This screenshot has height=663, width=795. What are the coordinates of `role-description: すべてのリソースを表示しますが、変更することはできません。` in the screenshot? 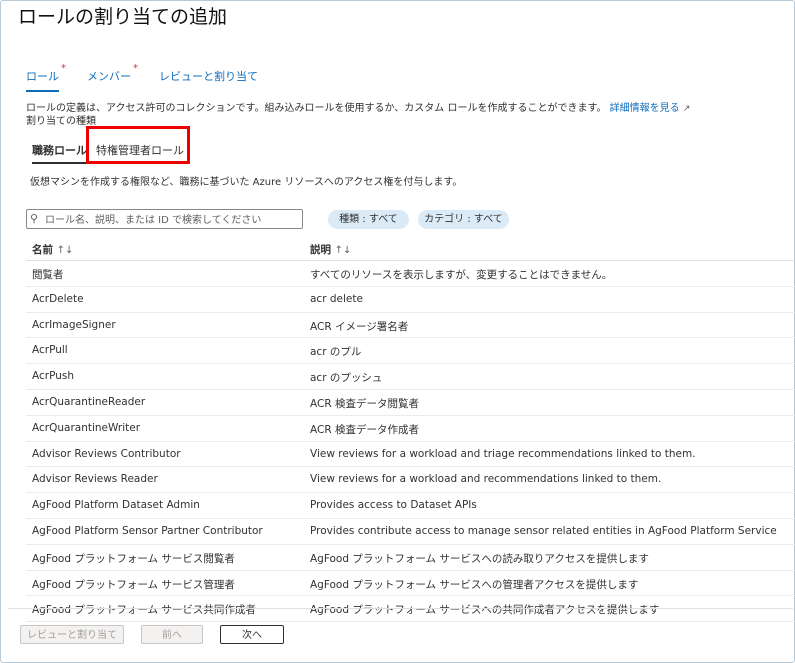 It's located at (461, 275).